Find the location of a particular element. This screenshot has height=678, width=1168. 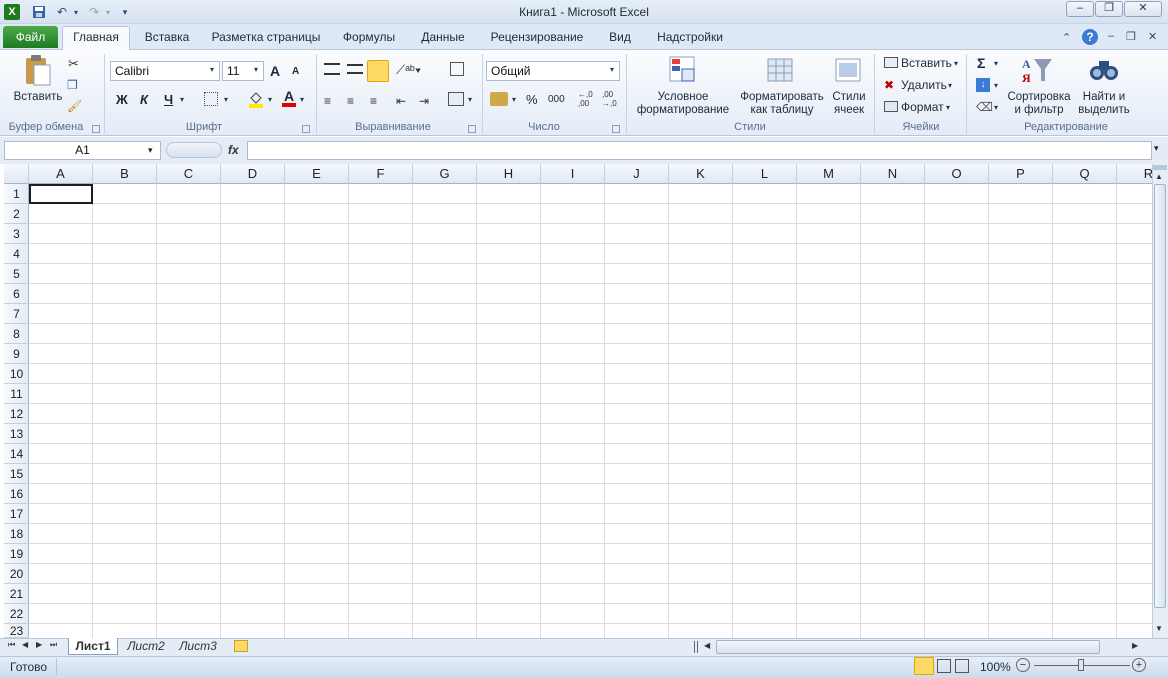

column-header: B is located at coordinates (125, 174).